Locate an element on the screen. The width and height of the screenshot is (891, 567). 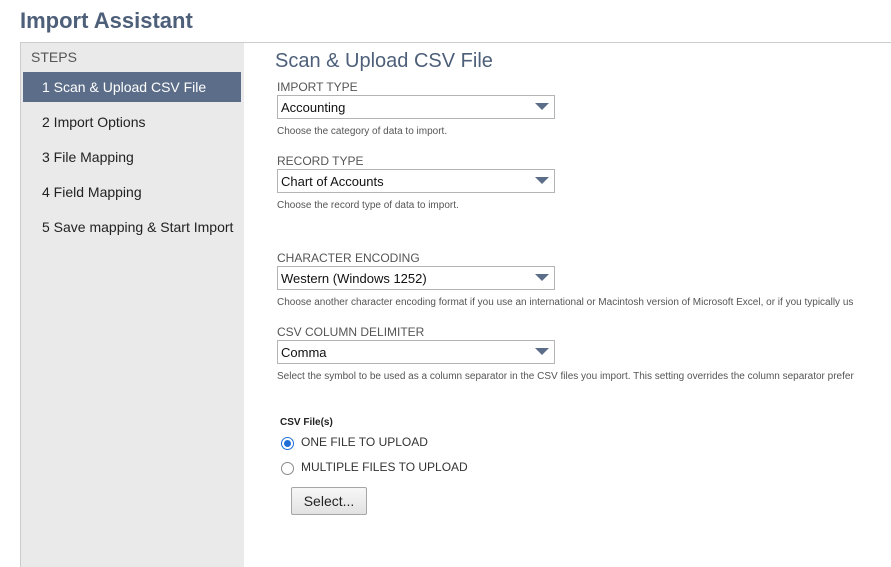
step-import-options: 2 Import Options is located at coordinates (132, 122).